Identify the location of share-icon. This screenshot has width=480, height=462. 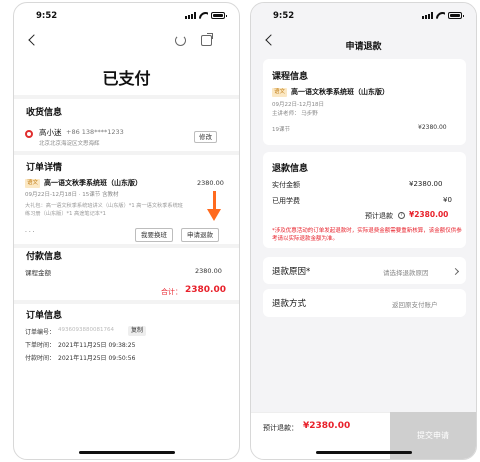
(207, 39).